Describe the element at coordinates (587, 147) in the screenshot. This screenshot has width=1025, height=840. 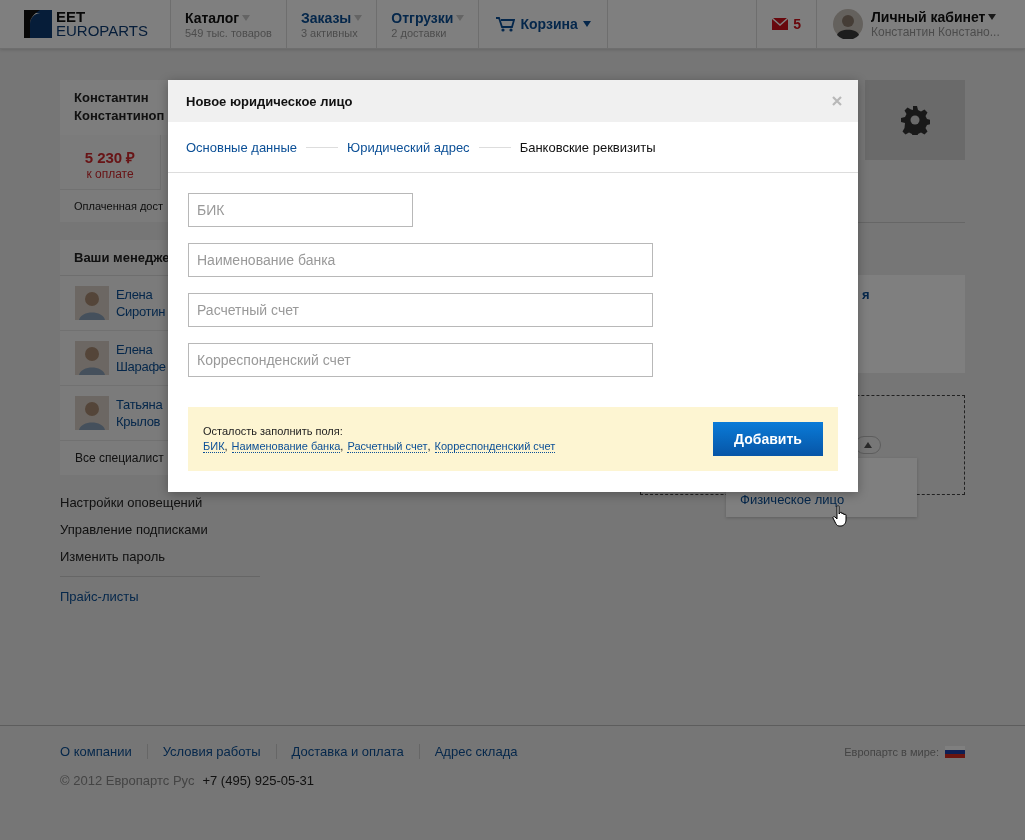
I see `step-tab: Банковские реквизиты` at that location.